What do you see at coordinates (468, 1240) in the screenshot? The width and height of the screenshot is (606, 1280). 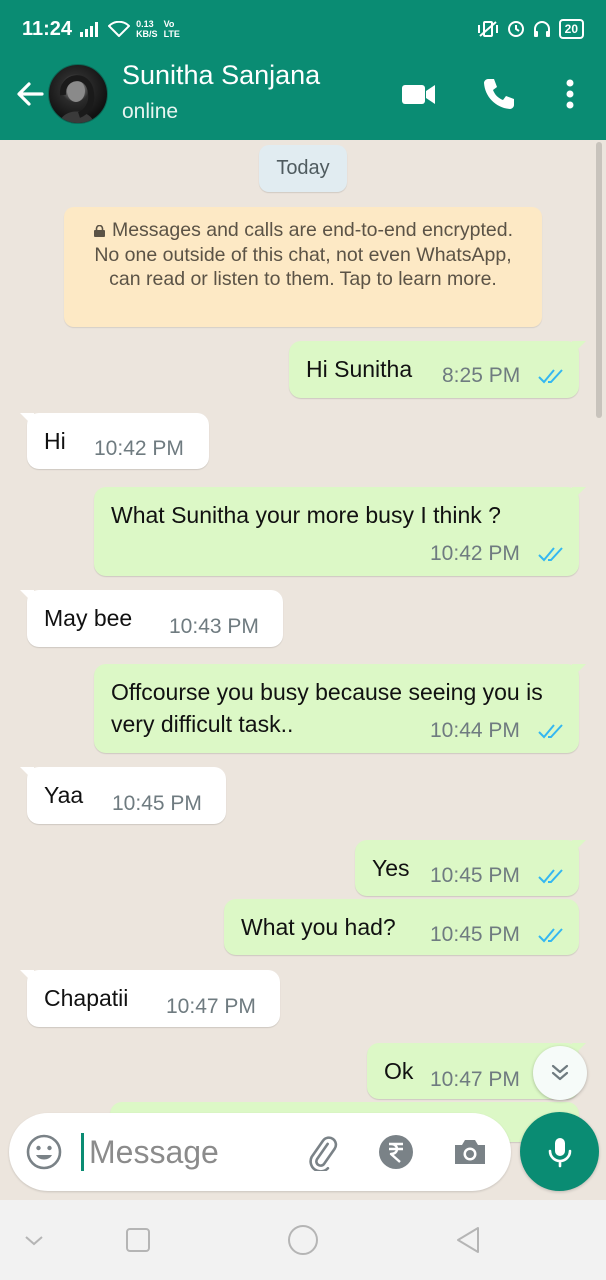 I see `back-nav-icon` at bounding box center [468, 1240].